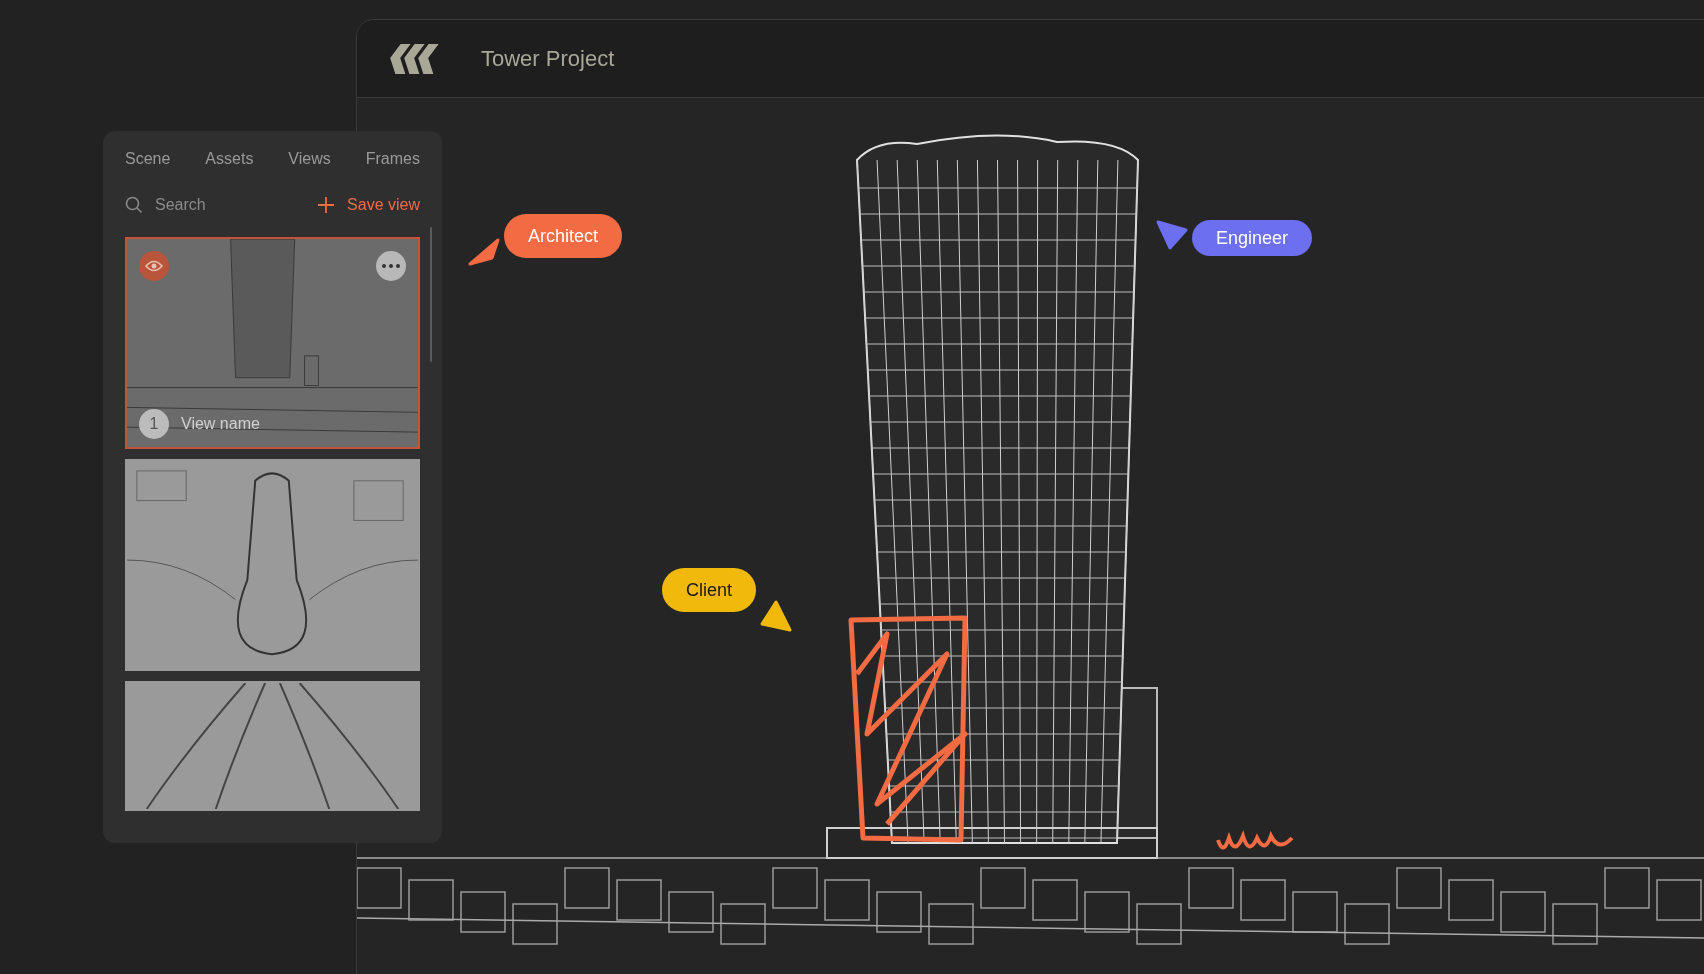 The height and width of the screenshot is (974, 1704). What do you see at coordinates (229, 159) in the screenshot?
I see `panel-tab: Assets` at bounding box center [229, 159].